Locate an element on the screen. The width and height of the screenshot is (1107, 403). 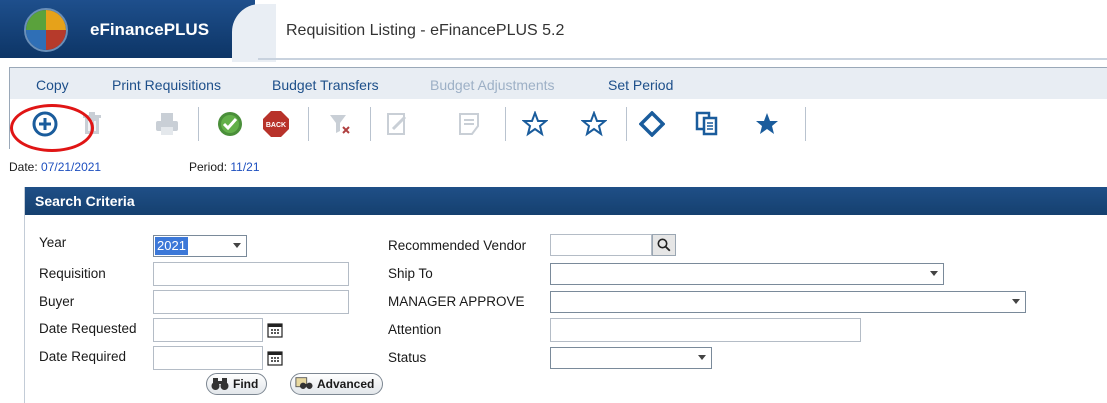
menu-item-print-requisitions: Print Requisitions is located at coordinates (166, 85).